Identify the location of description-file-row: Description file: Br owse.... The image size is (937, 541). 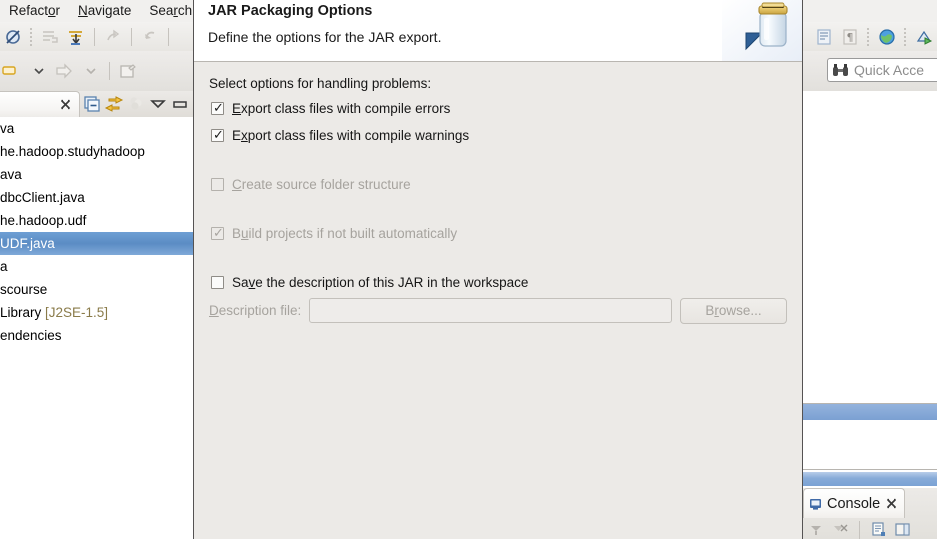
(498, 310).